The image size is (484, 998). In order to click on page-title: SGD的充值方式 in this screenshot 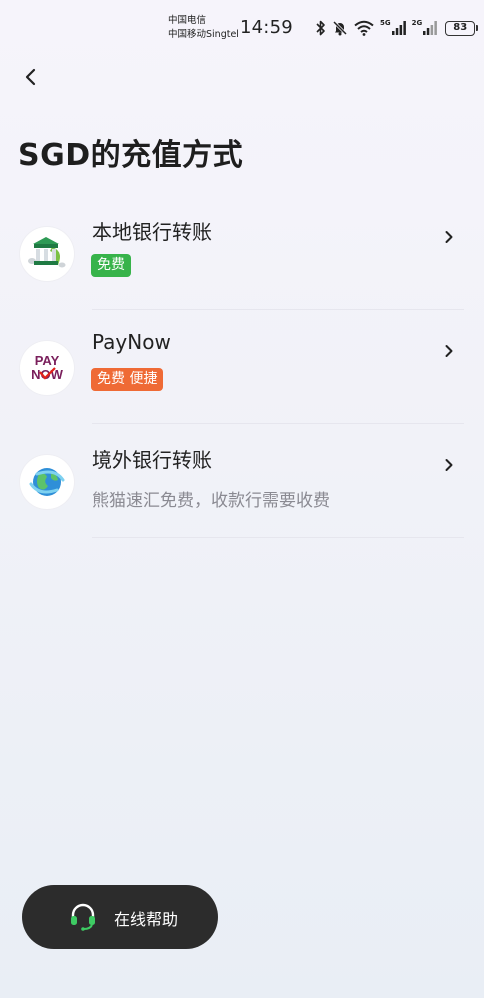, I will do `click(131, 155)`.